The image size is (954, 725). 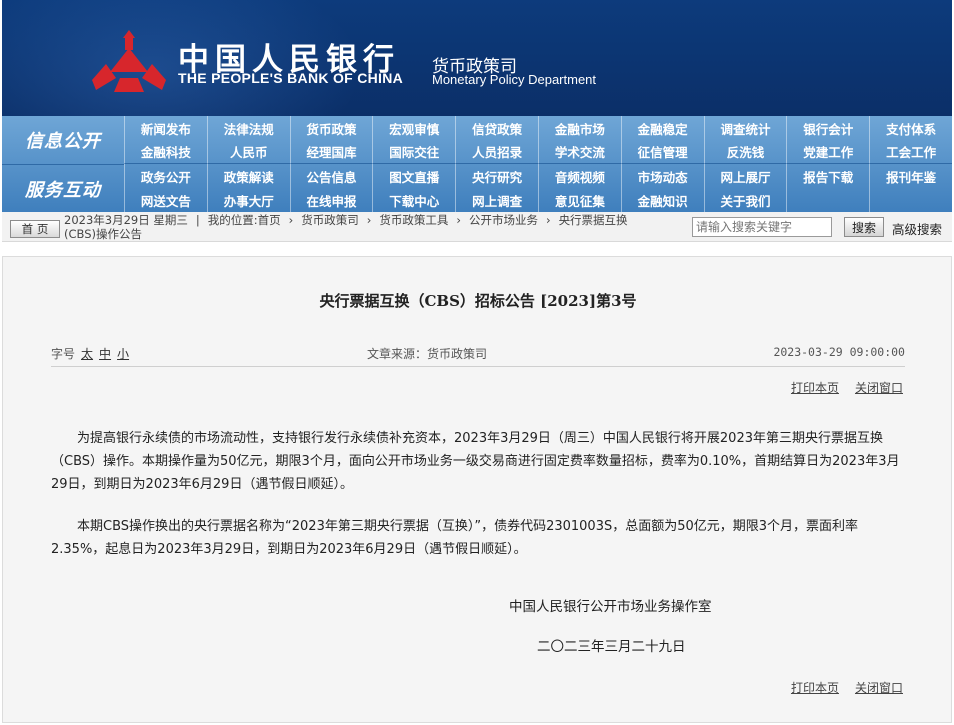 What do you see at coordinates (331, 152) in the screenshot?
I see `nav-item: 经理国库` at bounding box center [331, 152].